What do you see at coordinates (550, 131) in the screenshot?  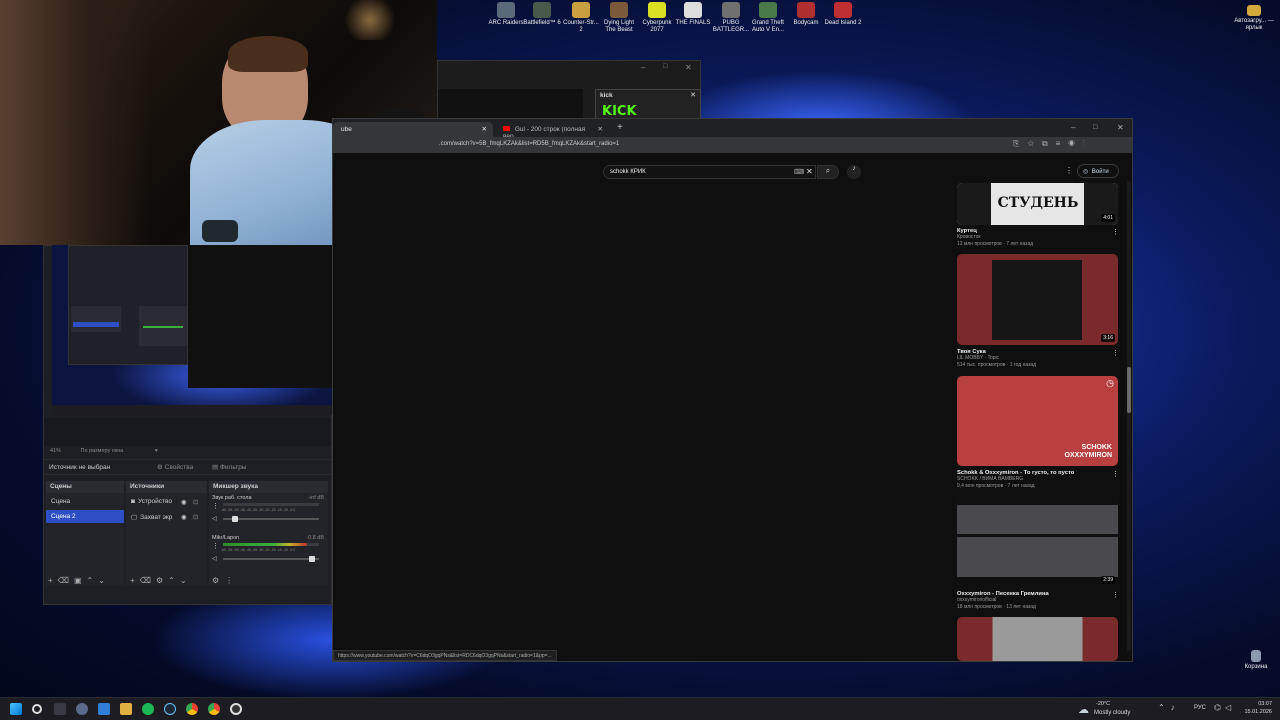 I see `tab-gul: Gul - 200 строк (полная вер... ✕` at bounding box center [550, 131].